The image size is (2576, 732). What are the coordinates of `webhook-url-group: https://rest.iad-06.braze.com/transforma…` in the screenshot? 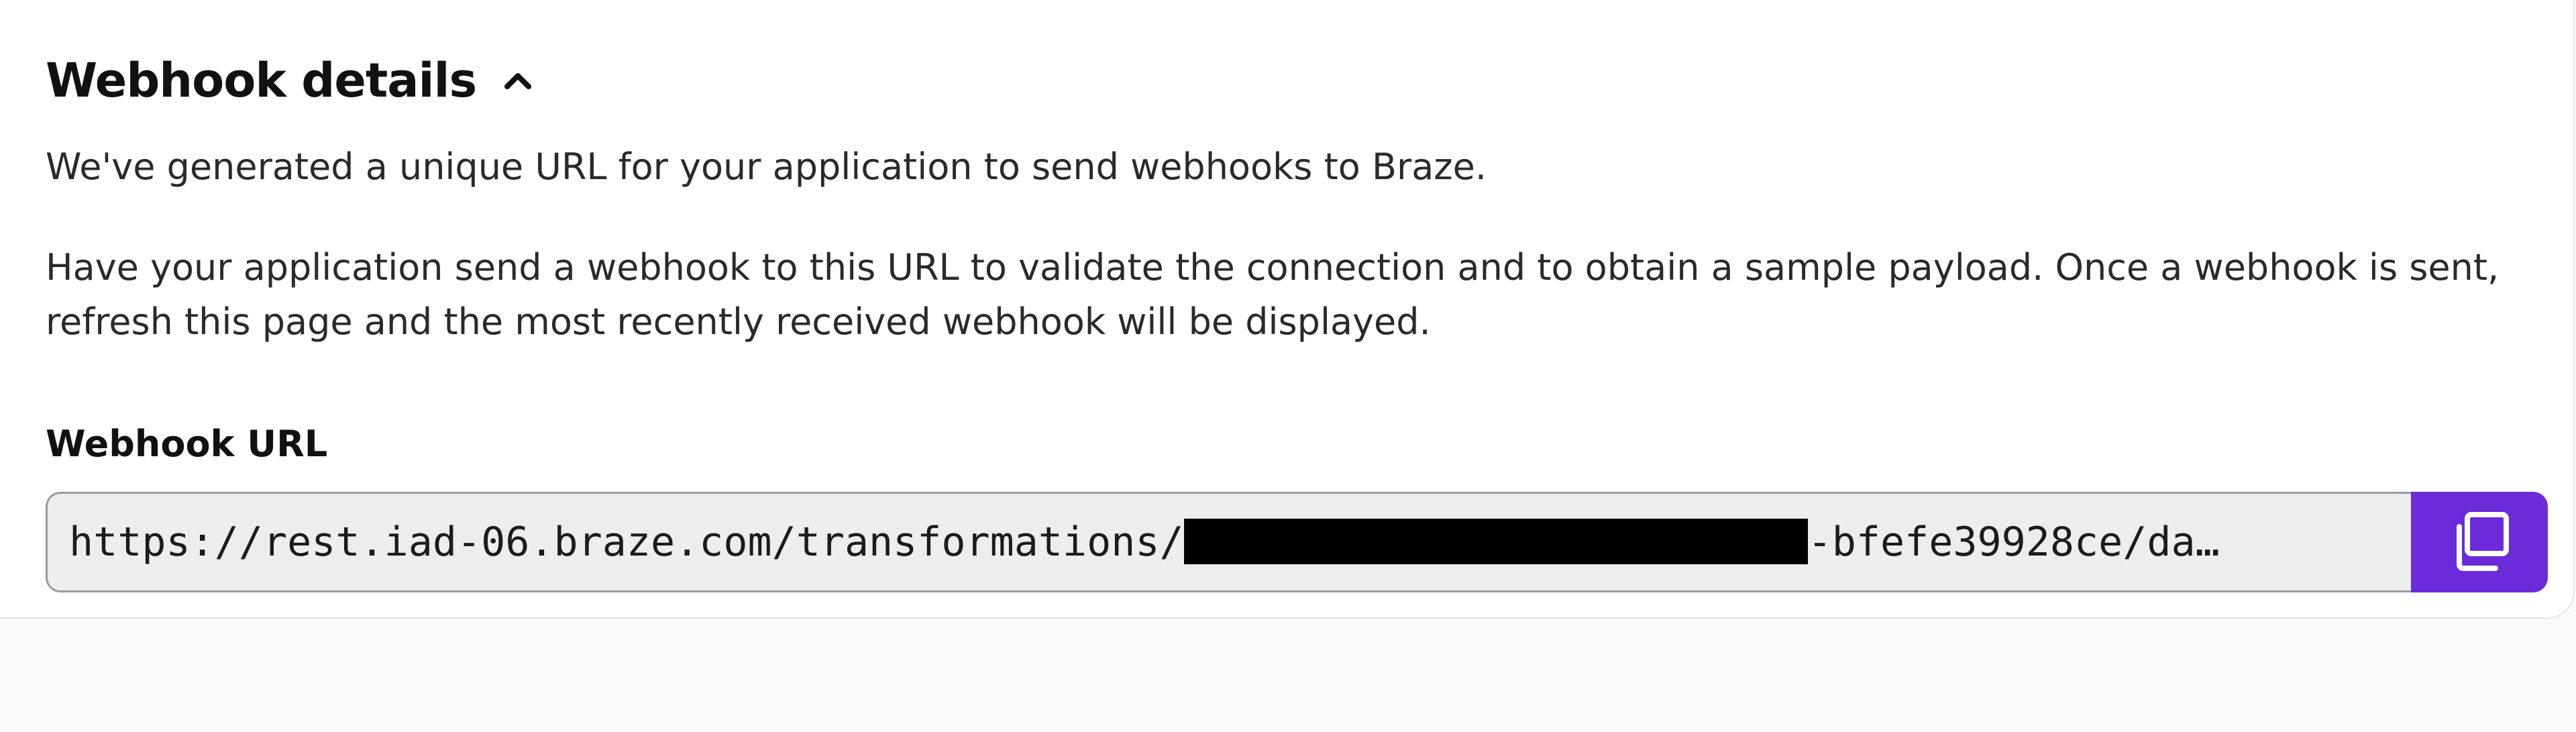 It's located at (1297, 542).